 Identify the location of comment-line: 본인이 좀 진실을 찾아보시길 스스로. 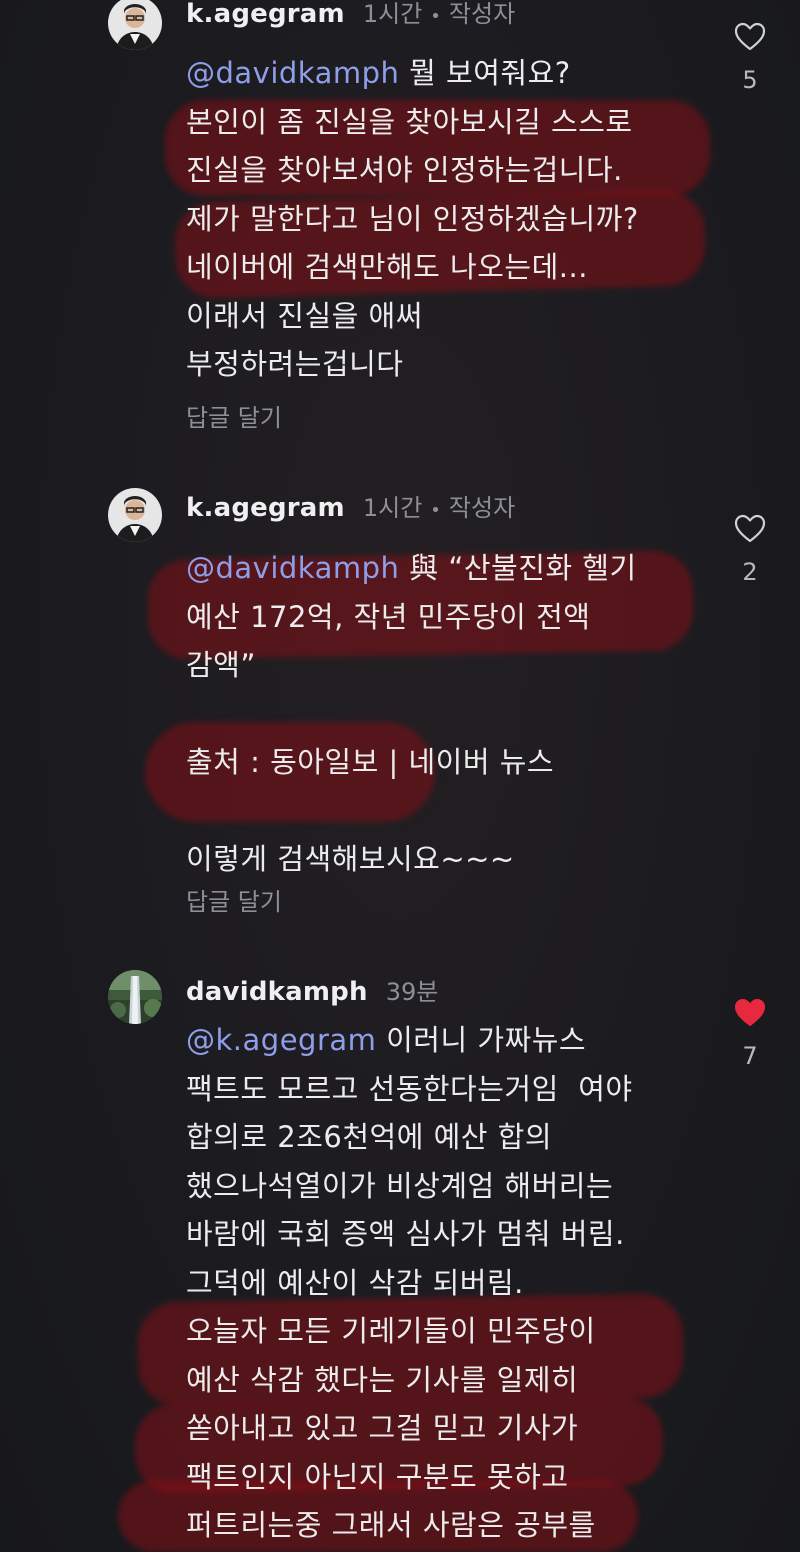
(409, 121).